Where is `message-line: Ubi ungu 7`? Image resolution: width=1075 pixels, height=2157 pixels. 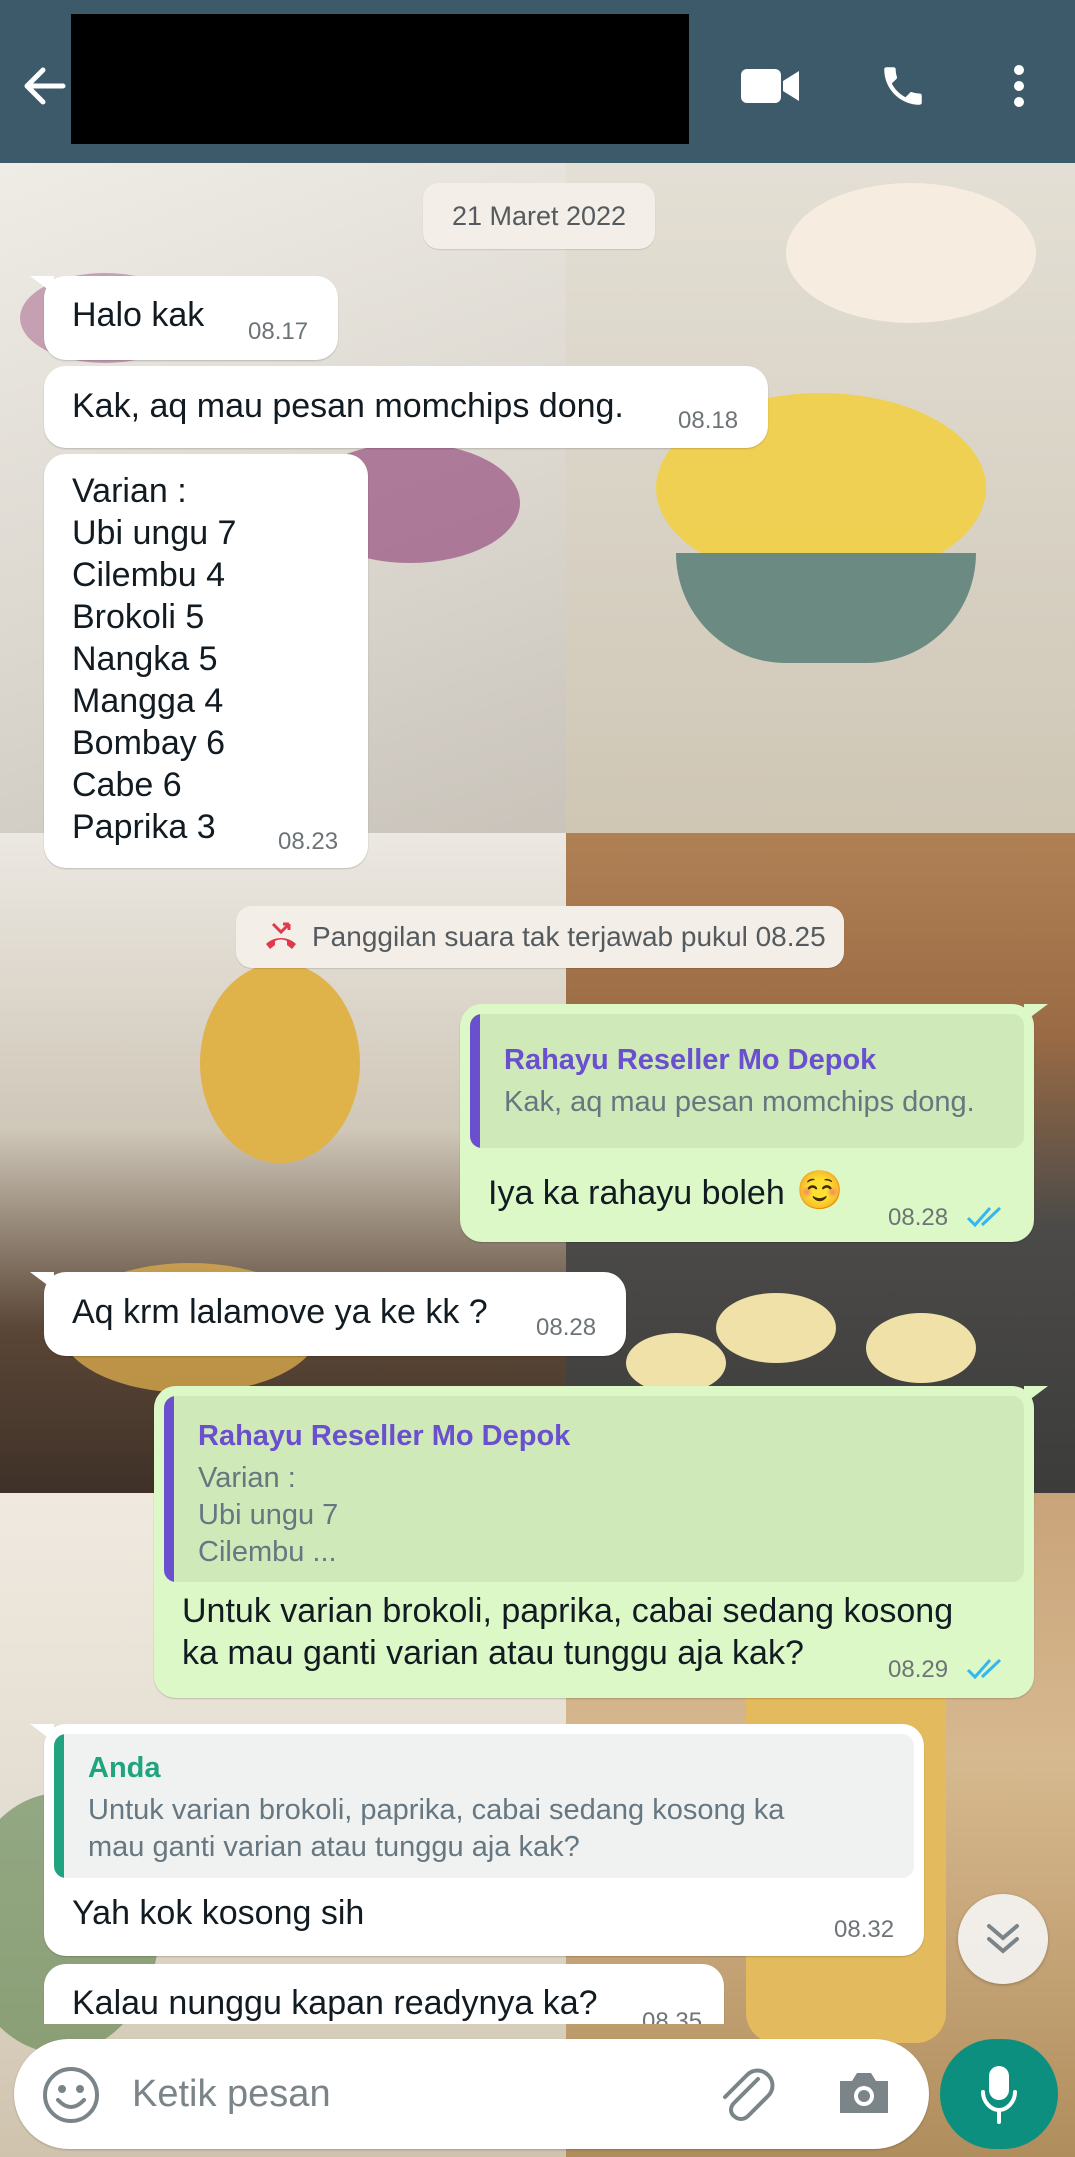
message-line: Ubi ungu 7 is located at coordinates (154, 533).